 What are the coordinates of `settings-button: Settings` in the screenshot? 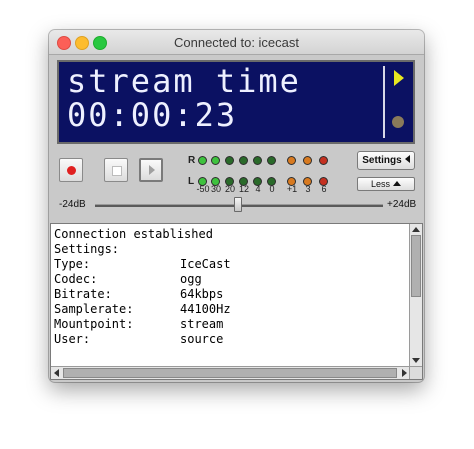 It's located at (386, 160).